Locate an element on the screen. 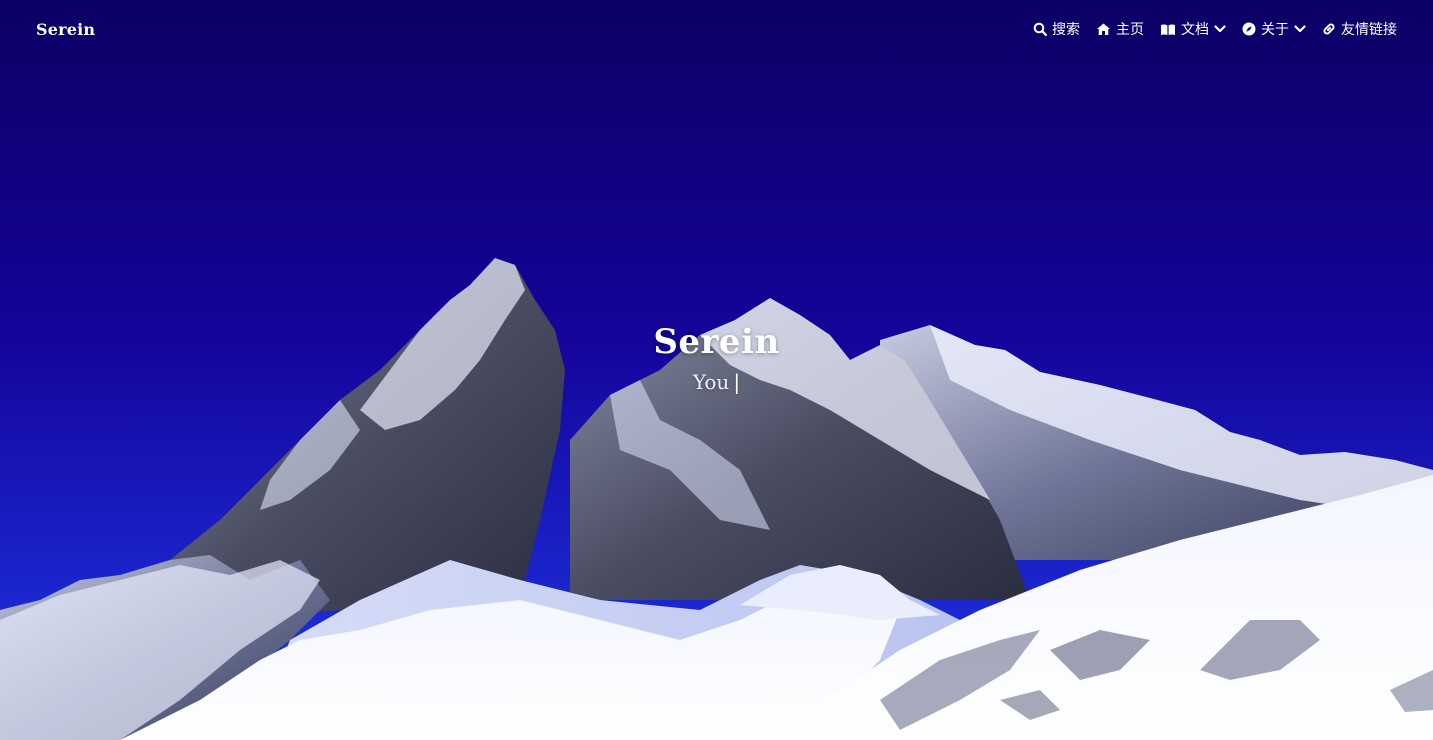 Image resolution: width=1433 pixels, height=740 pixels. book-icon is located at coordinates (1168, 29).